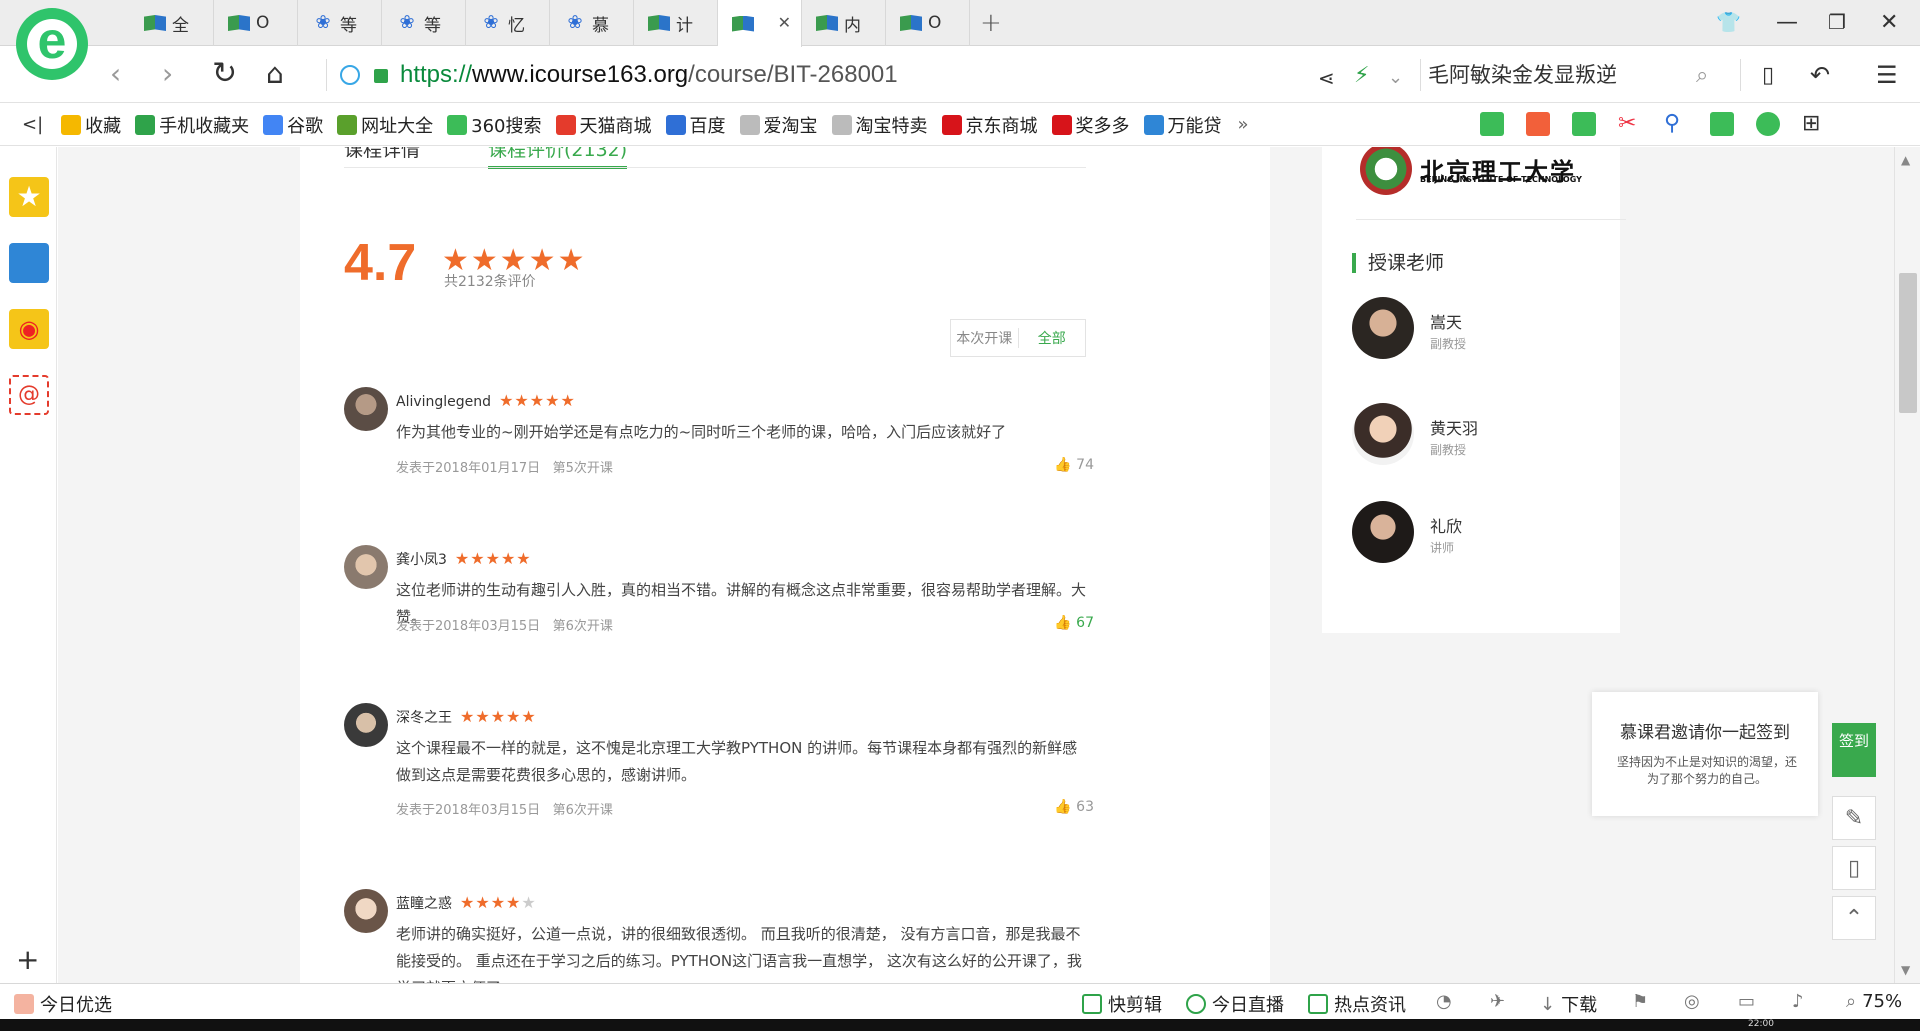  I want to click on teacher-name: 礼欣, so click(1446, 525).